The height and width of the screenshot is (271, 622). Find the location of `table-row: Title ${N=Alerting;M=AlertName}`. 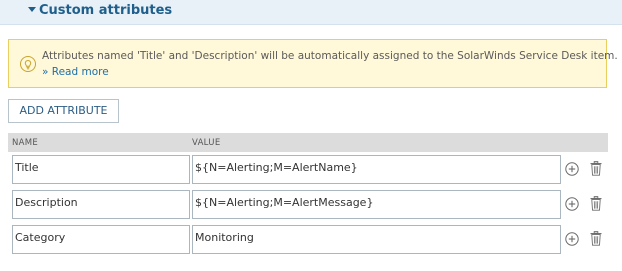

table-row: Title ${N=Alerting;M=AlertName} is located at coordinates (308, 169).